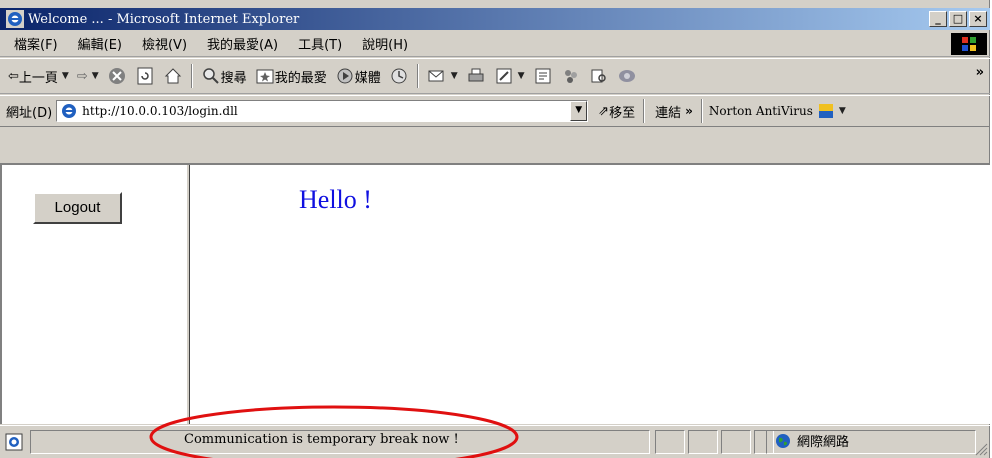 The image size is (992, 458). I want to click on research-button, so click(599, 76).